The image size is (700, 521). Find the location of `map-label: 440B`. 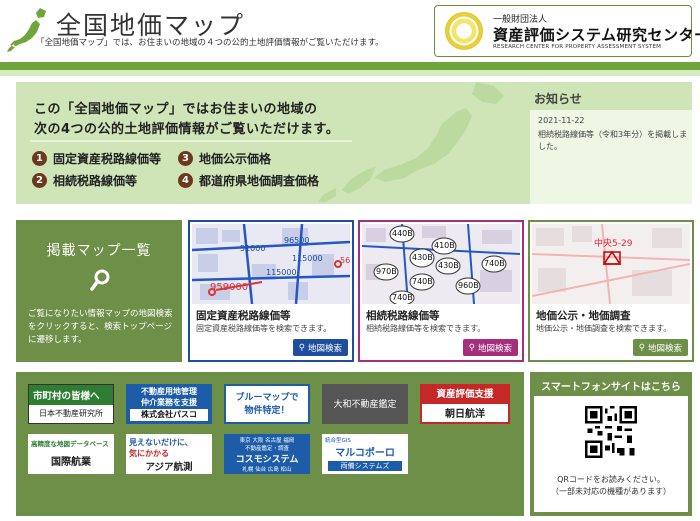

map-label: 440B is located at coordinates (402, 233).